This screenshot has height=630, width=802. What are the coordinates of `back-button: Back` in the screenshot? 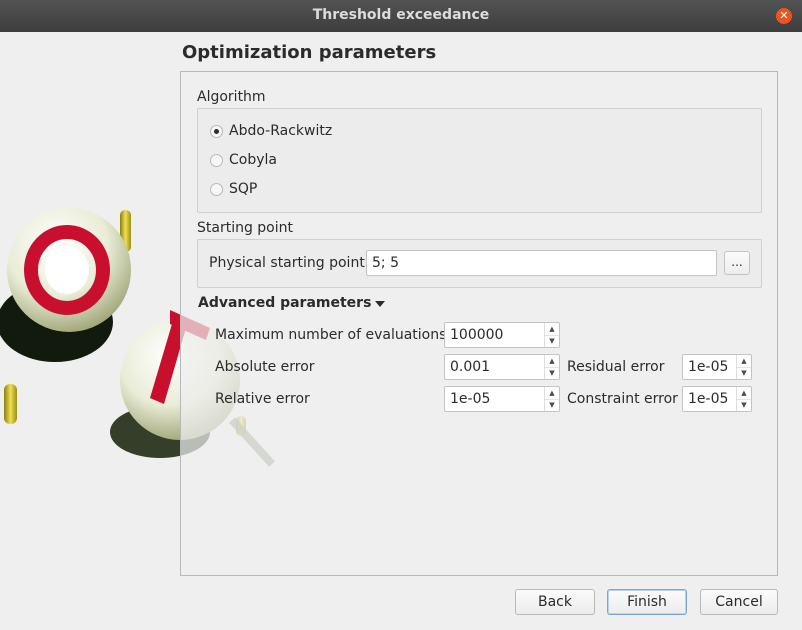 It's located at (555, 602).